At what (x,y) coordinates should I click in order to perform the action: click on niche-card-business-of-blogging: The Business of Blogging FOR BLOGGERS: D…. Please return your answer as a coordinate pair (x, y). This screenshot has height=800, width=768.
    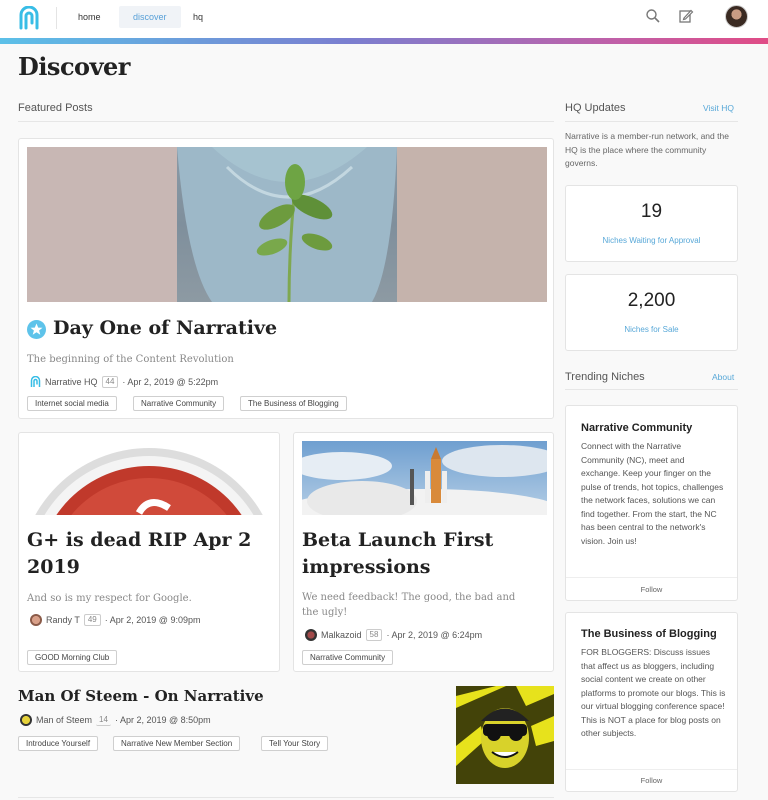
    Looking at the image, I should click on (651, 702).